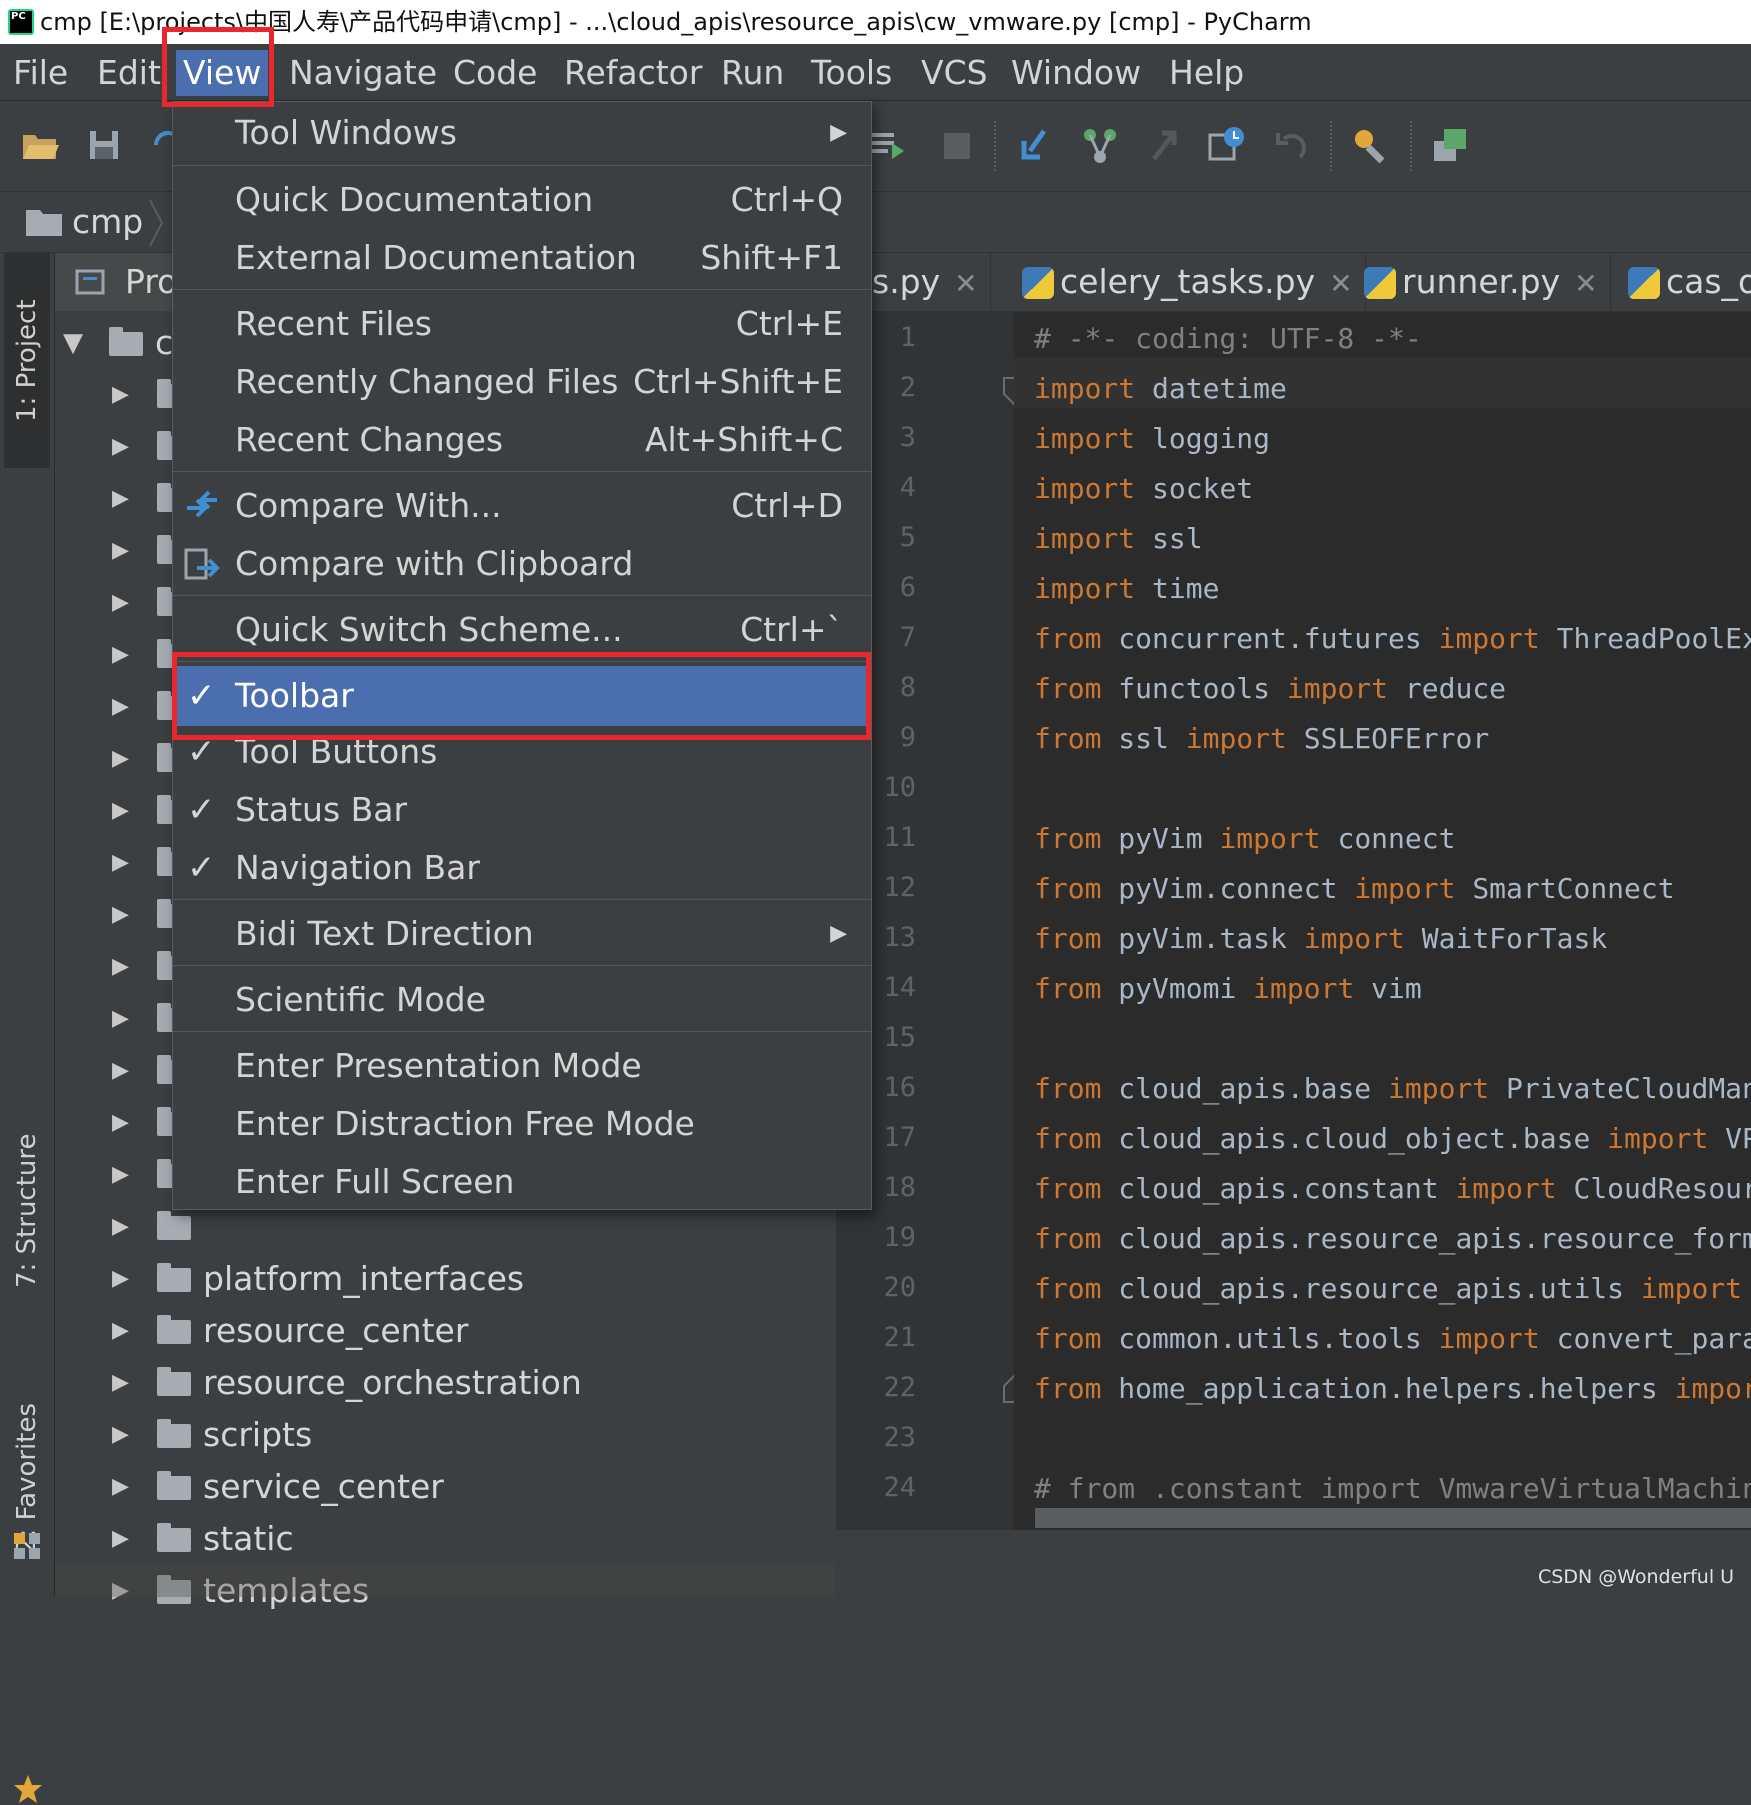 The width and height of the screenshot is (1751, 1805). What do you see at coordinates (222, 73) in the screenshot?
I see `menu-view: View` at bounding box center [222, 73].